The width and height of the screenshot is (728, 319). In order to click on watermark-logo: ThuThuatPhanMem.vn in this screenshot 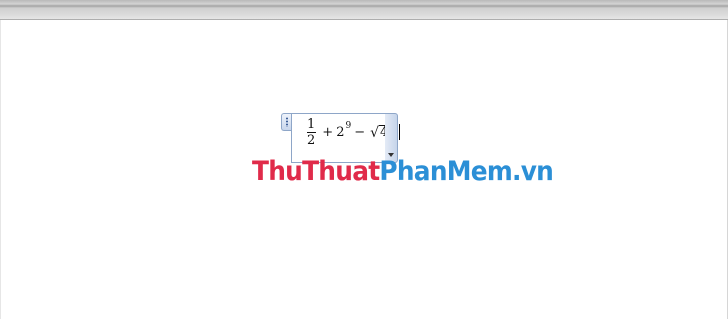, I will do `click(403, 171)`.